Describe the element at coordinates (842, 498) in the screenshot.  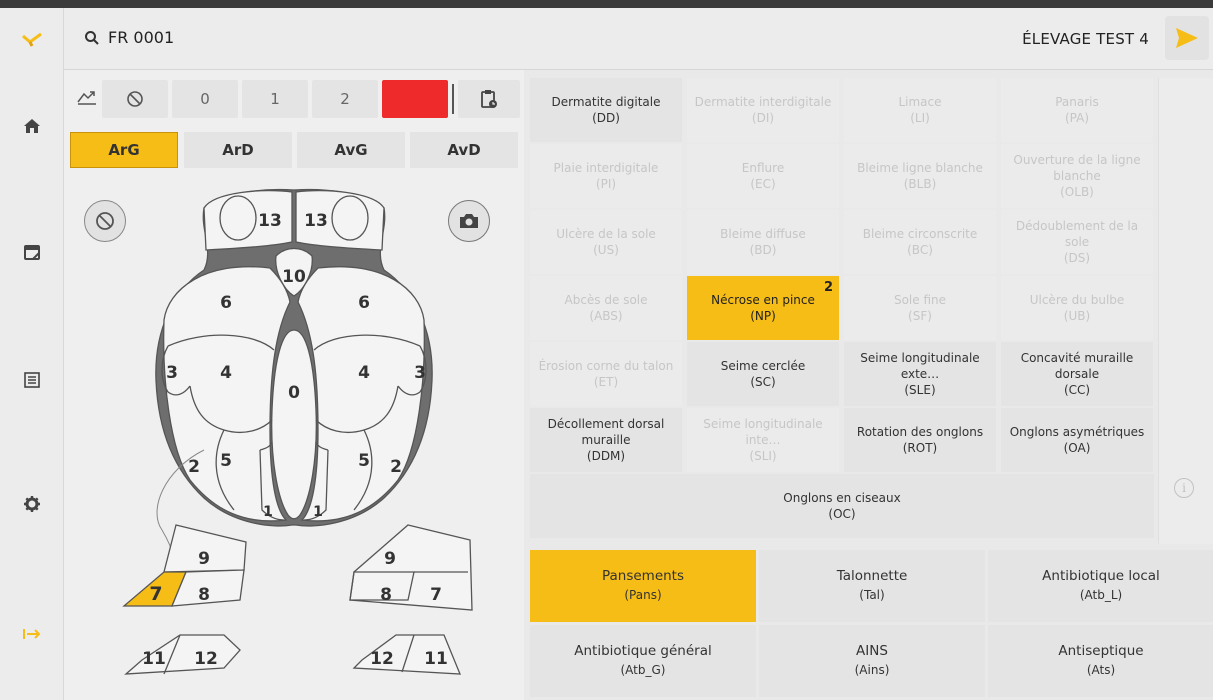
I see `lesion-name: Onglons en ciseaux` at that location.